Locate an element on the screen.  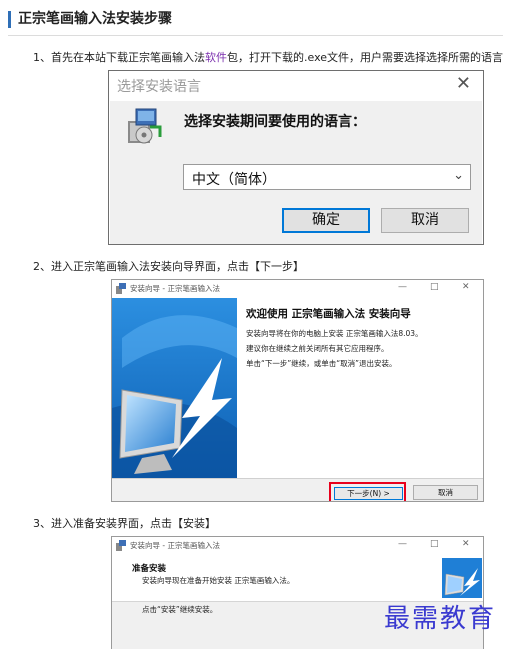
language-prompt: 选择安装期间要使用的语言： is located at coordinates (275, 122).